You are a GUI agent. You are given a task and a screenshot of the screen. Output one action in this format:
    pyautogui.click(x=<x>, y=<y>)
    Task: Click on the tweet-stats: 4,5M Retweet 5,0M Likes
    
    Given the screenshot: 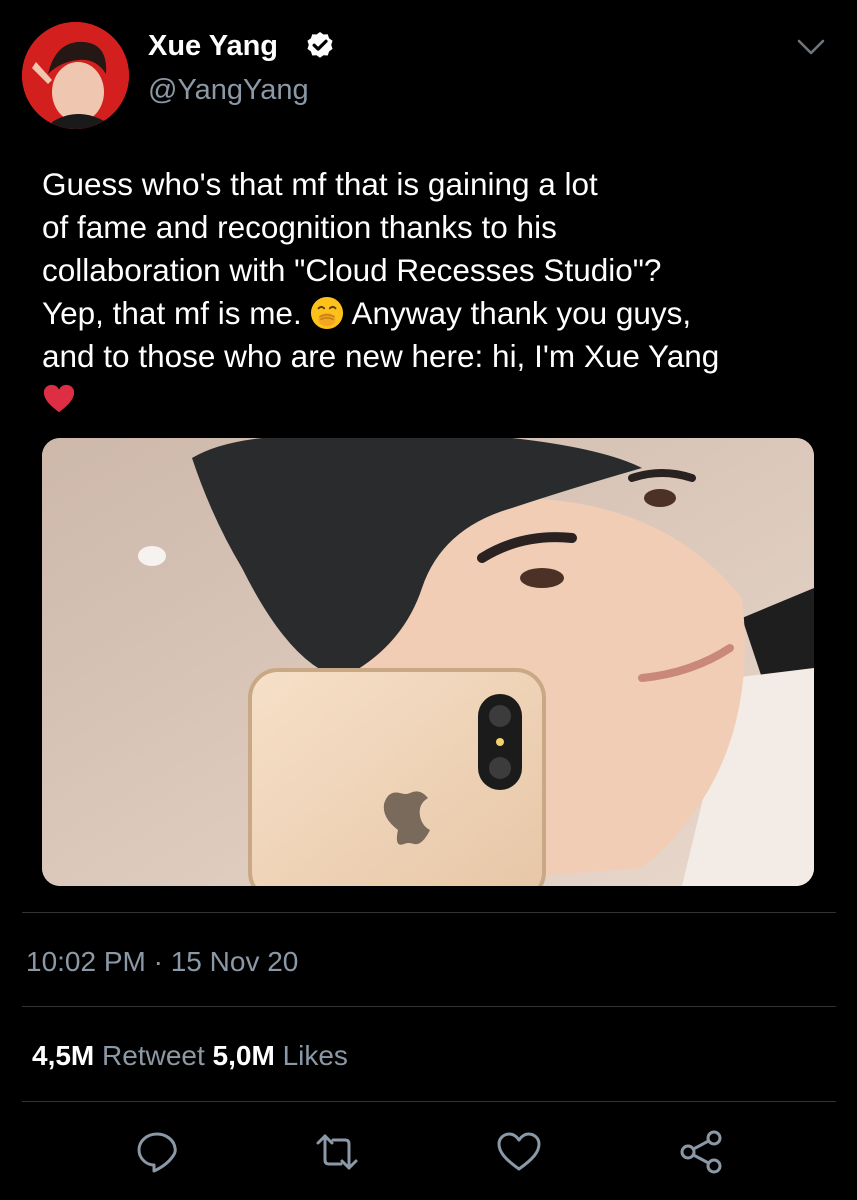 What is the action you would take?
    pyautogui.click(x=190, y=1056)
    